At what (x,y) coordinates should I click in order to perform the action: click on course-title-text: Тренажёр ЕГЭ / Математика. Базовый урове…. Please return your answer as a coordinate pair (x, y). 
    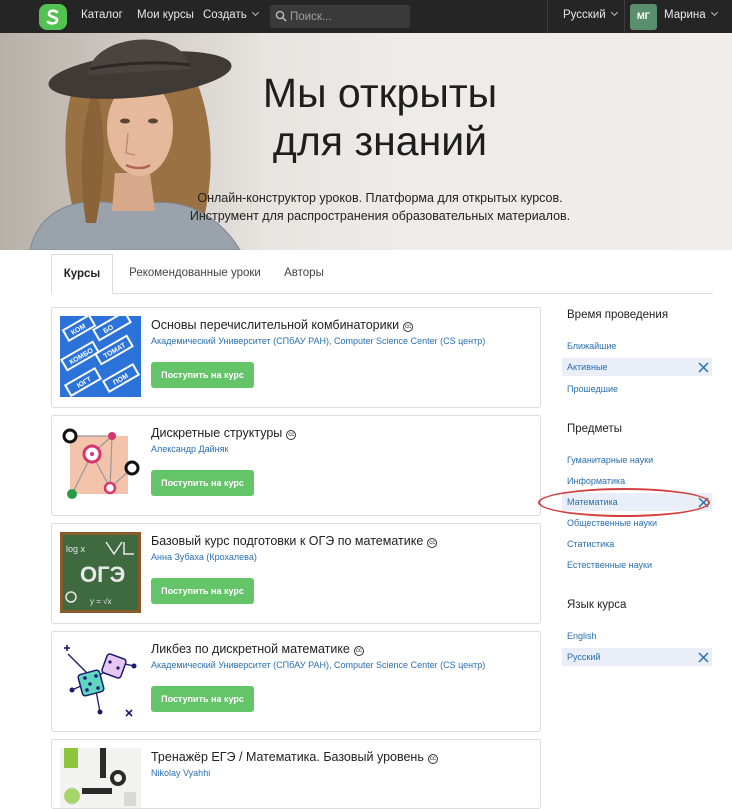
    Looking at the image, I should click on (287, 757).